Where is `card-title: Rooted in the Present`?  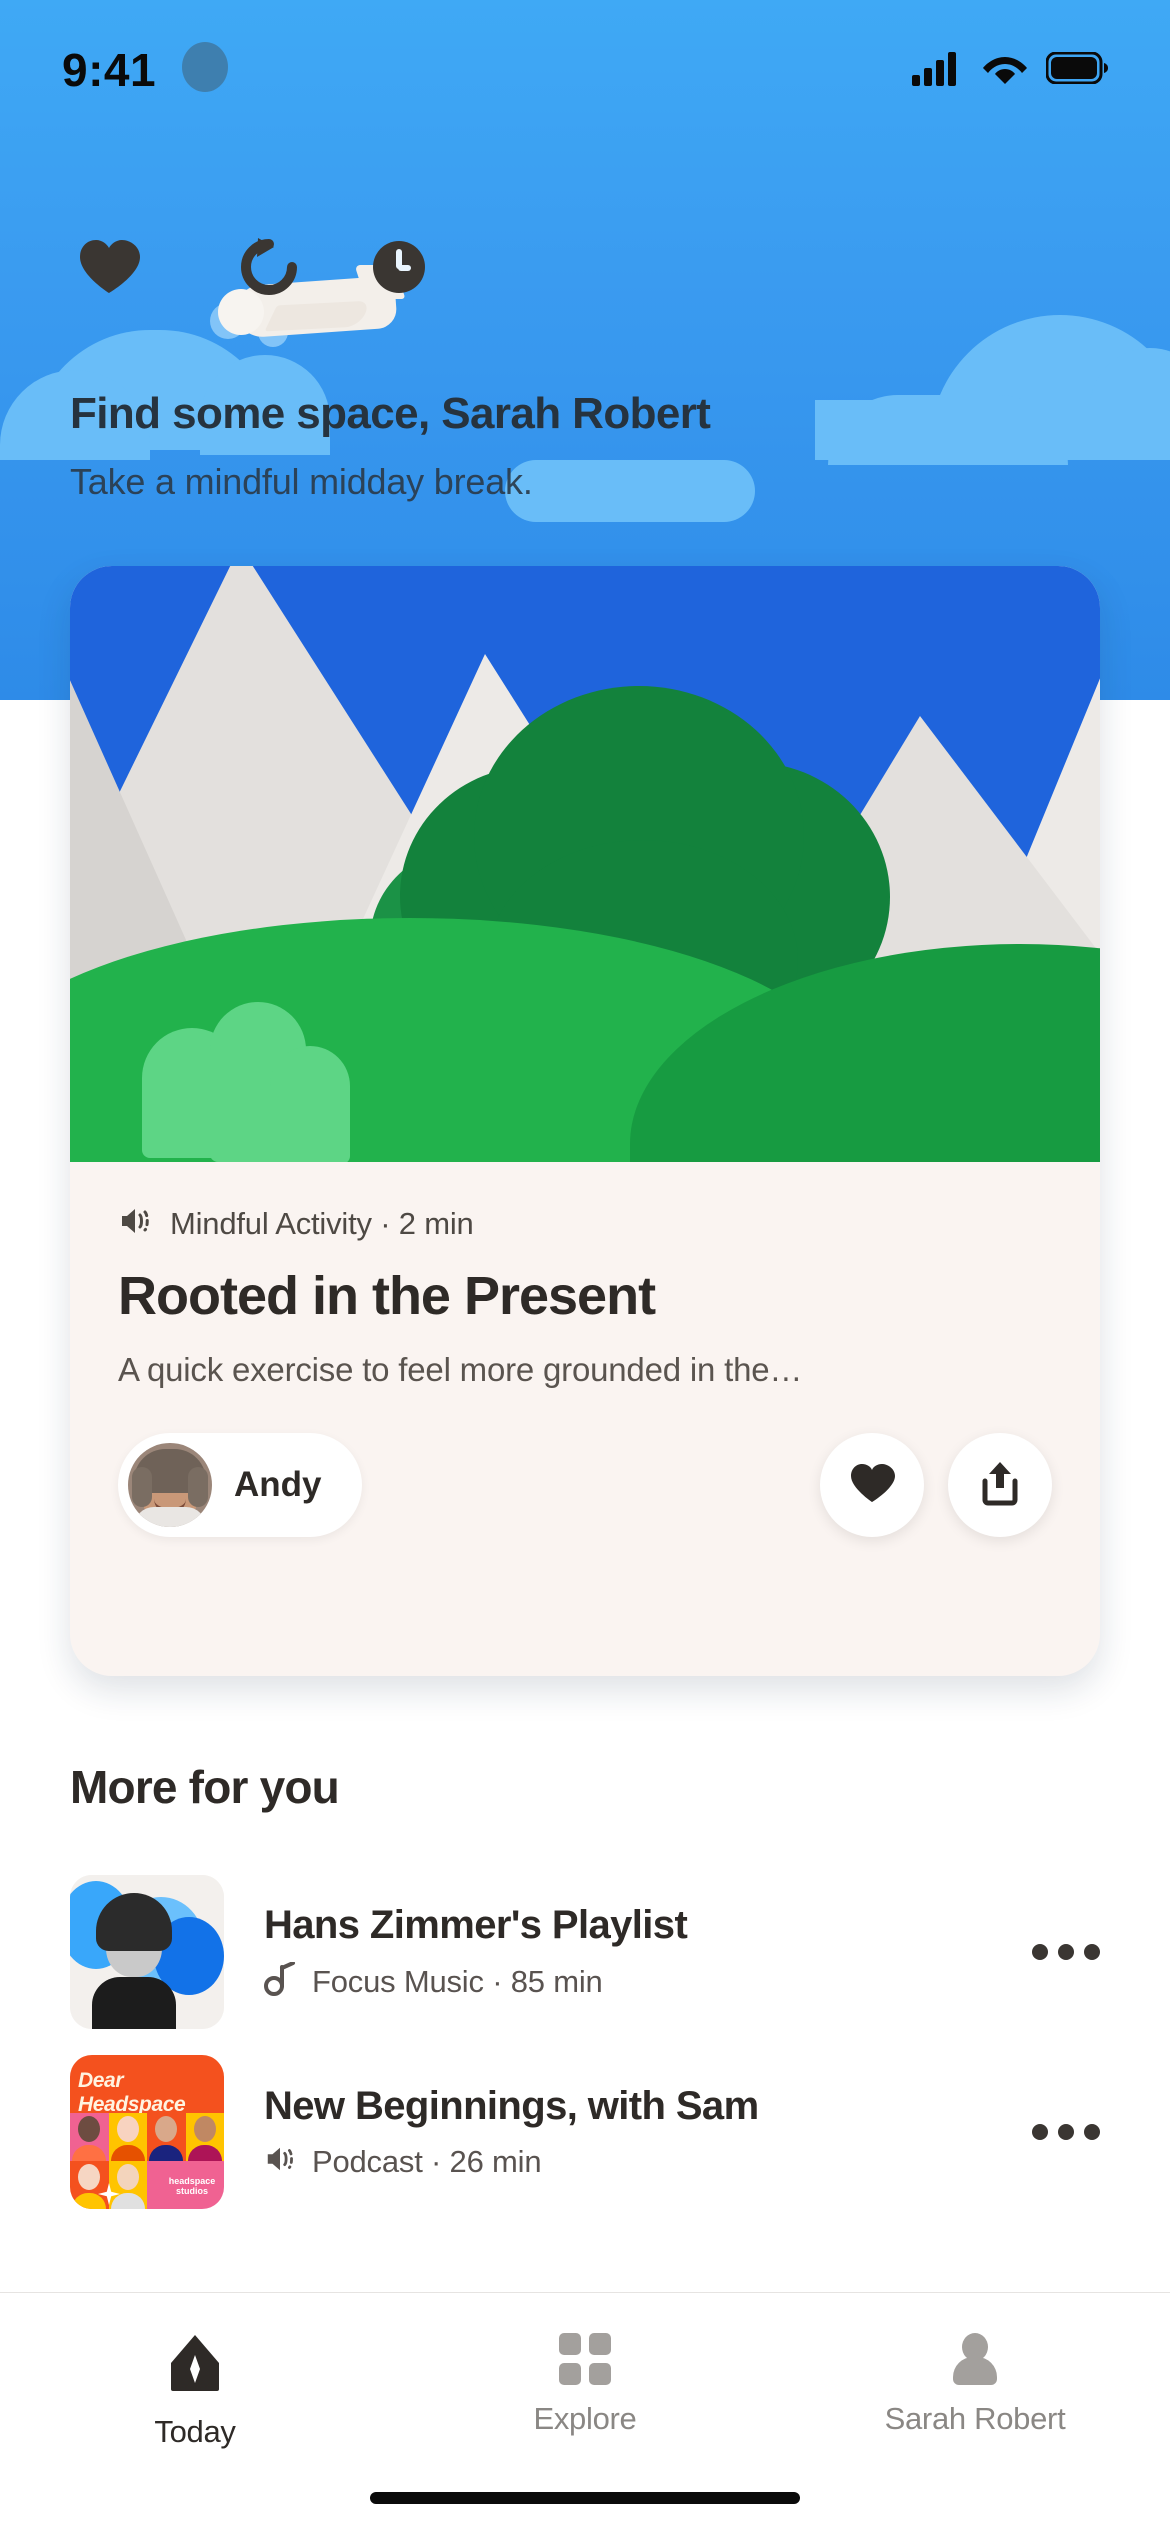
card-title: Rooted in the Present is located at coordinates (387, 1296).